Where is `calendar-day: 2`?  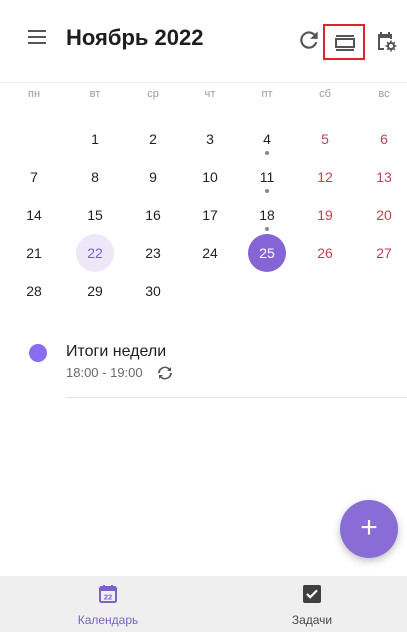 calendar-day: 2 is located at coordinates (153, 139).